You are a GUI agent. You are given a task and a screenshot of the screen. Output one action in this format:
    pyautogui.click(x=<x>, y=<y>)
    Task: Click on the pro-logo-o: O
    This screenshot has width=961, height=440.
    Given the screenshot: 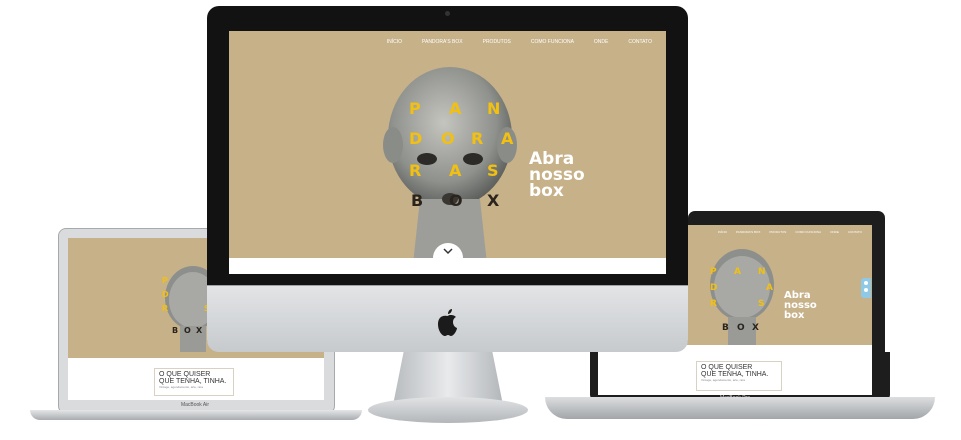 What is the action you would take?
    pyautogui.click(x=741, y=328)
    